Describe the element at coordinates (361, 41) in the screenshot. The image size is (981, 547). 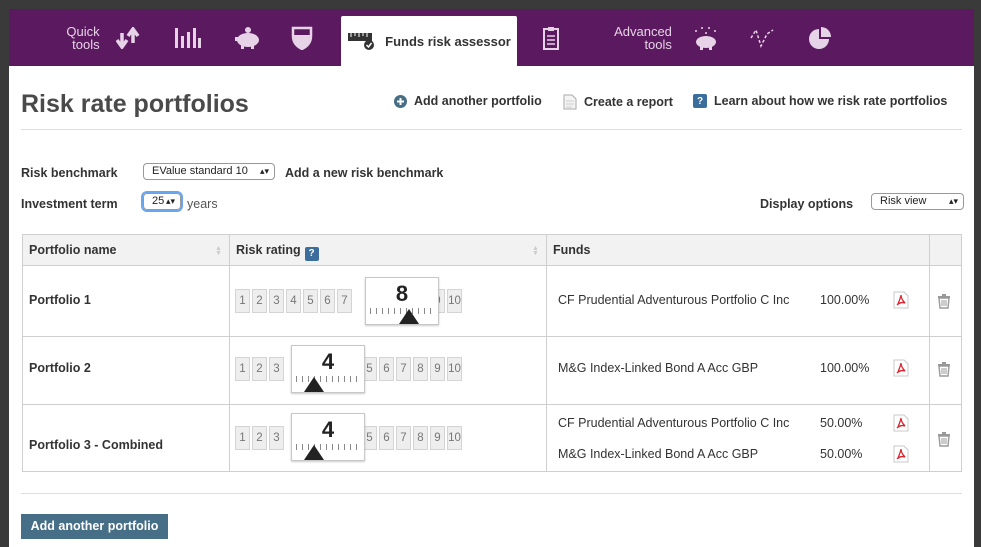
I see `ruler-check-icon` at that location.